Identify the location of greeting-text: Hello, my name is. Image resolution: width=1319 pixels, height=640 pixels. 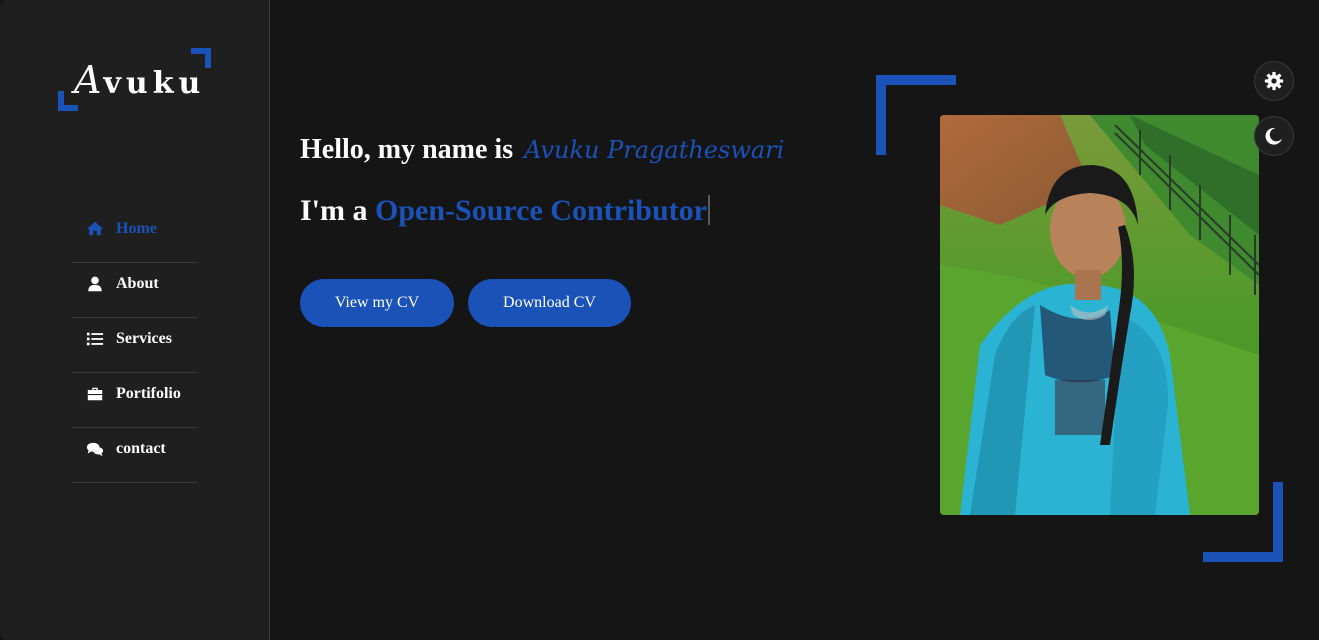
(407, 149).